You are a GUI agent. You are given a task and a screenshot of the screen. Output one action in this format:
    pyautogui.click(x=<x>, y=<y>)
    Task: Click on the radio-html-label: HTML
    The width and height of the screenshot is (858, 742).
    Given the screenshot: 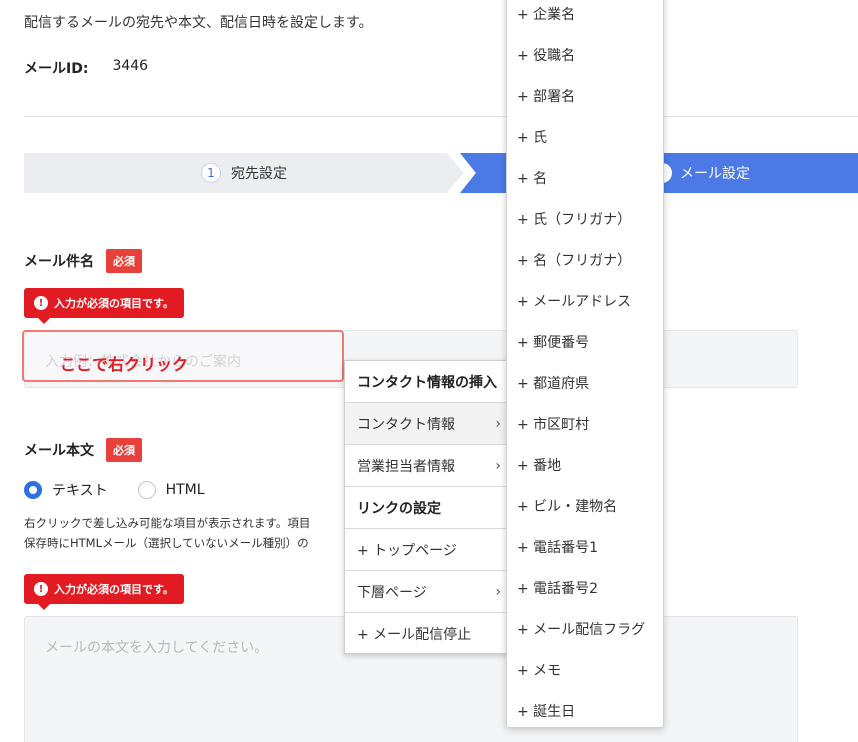 What is the action you would take?
    pyautogui.click(x=185, y=490)
    